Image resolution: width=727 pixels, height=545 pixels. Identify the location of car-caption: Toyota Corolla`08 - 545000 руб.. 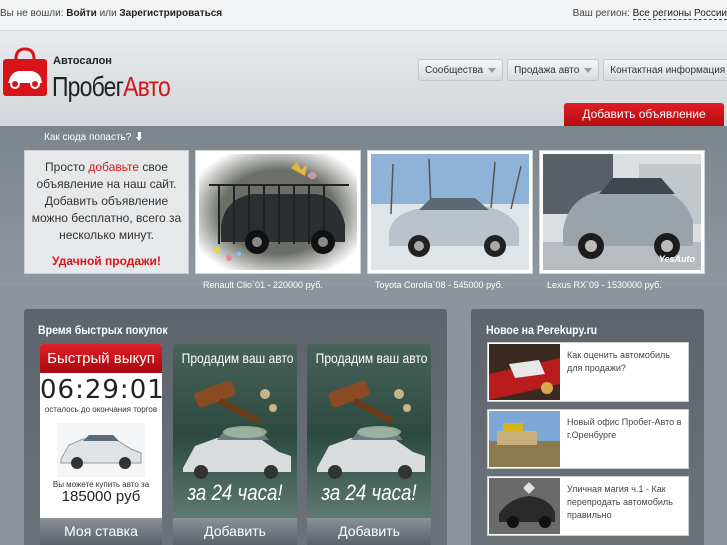
(439, 285).